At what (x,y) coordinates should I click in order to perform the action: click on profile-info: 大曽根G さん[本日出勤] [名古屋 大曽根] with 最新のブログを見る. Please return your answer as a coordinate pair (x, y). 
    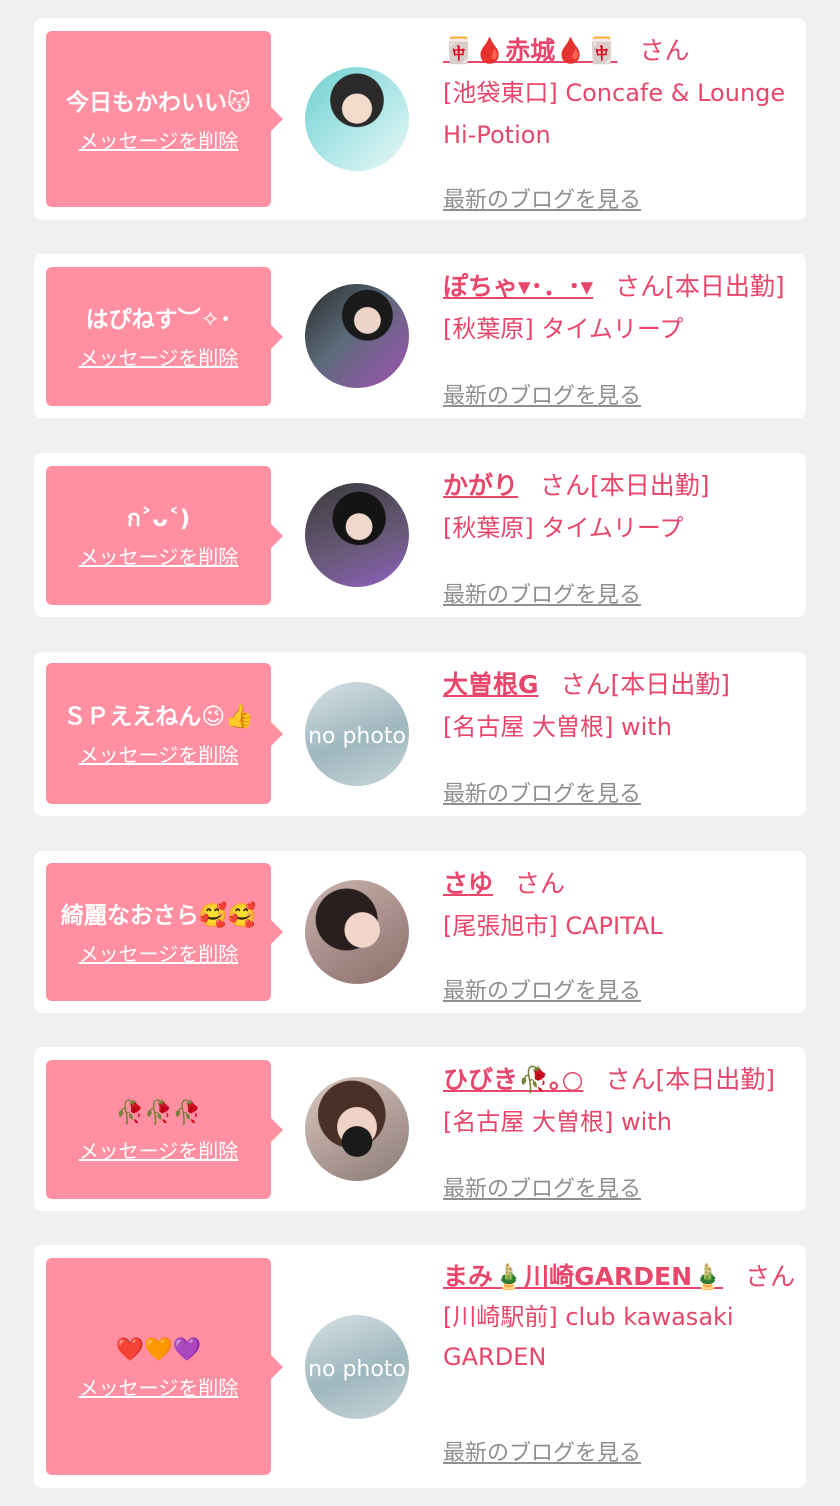
    Looking at the image, I should click on (619, 735).